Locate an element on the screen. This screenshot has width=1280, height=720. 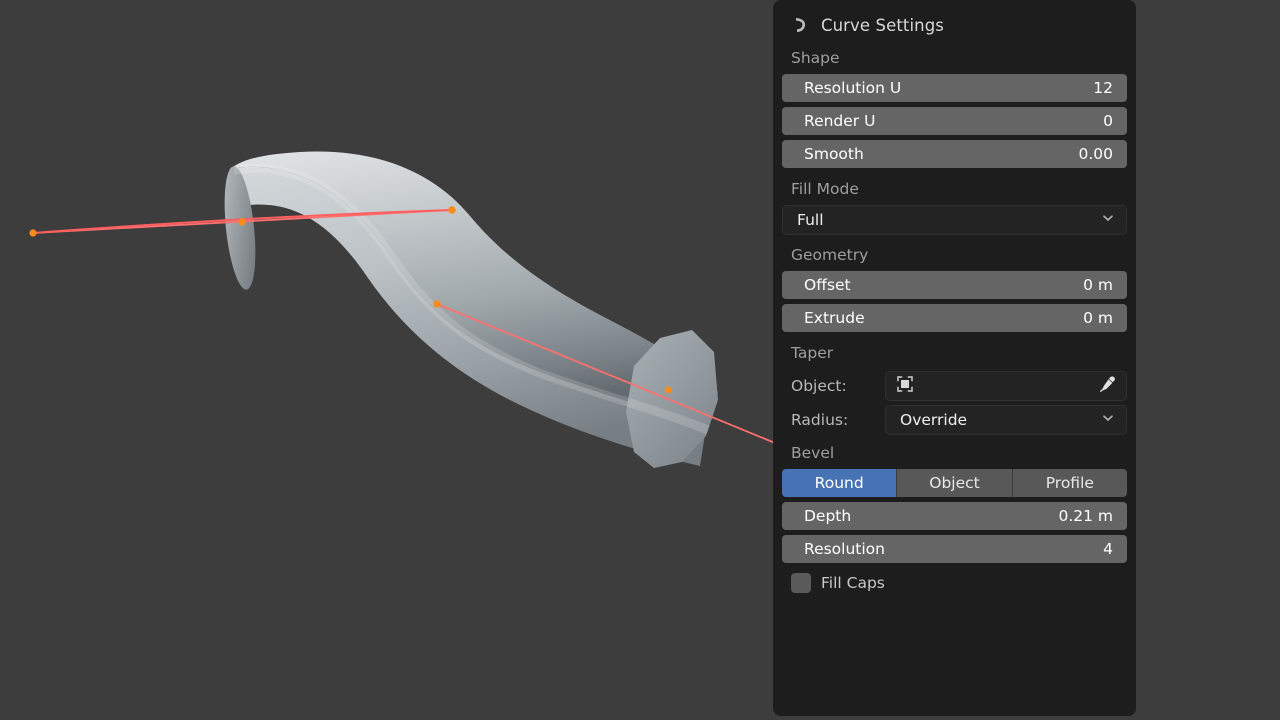
taper-object-row: Object: is located at coordinates (954, 386).